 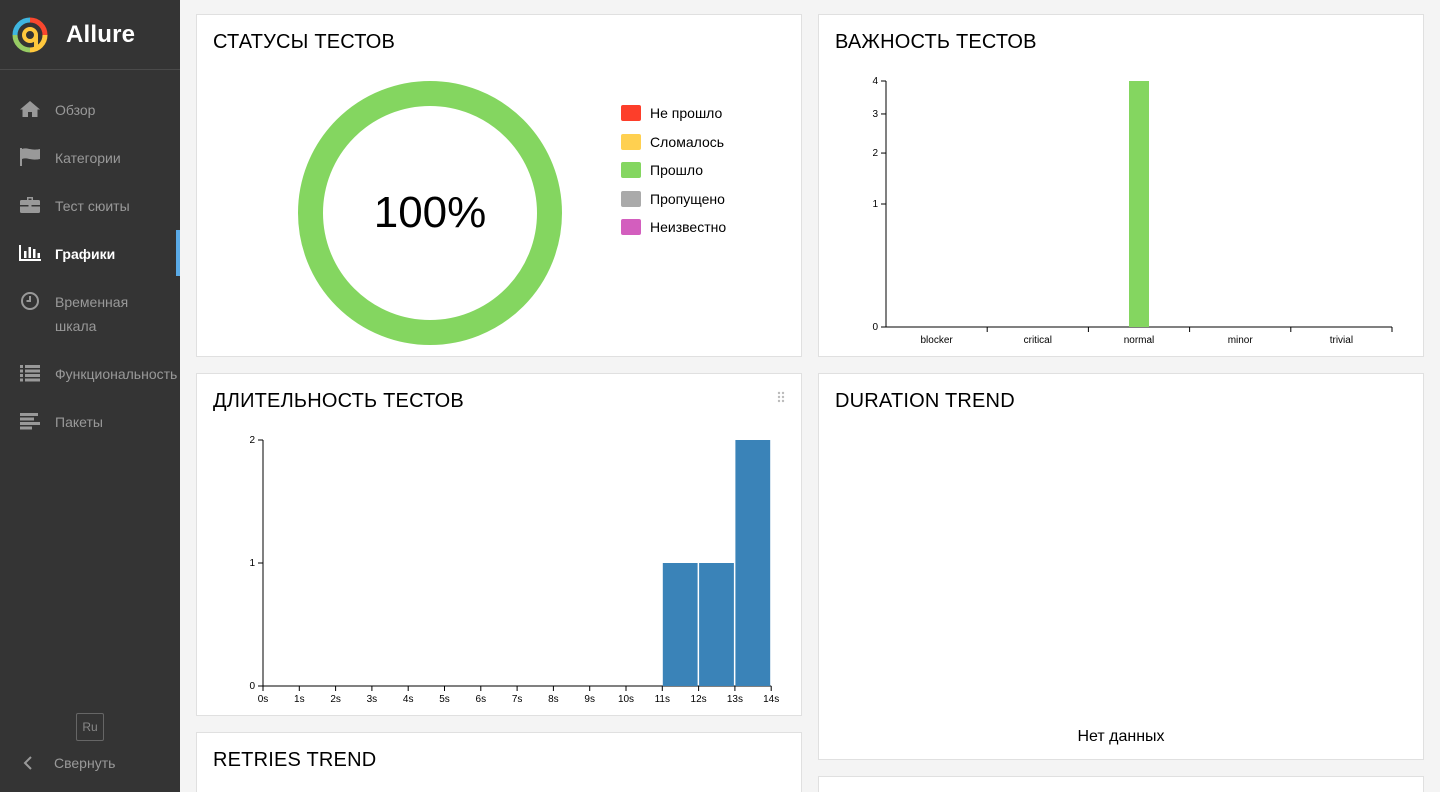 What do you see at coordinates (686, 113) in the screenshot?
I see `legend-label: Не прошло` at bounding box center [686, 113].